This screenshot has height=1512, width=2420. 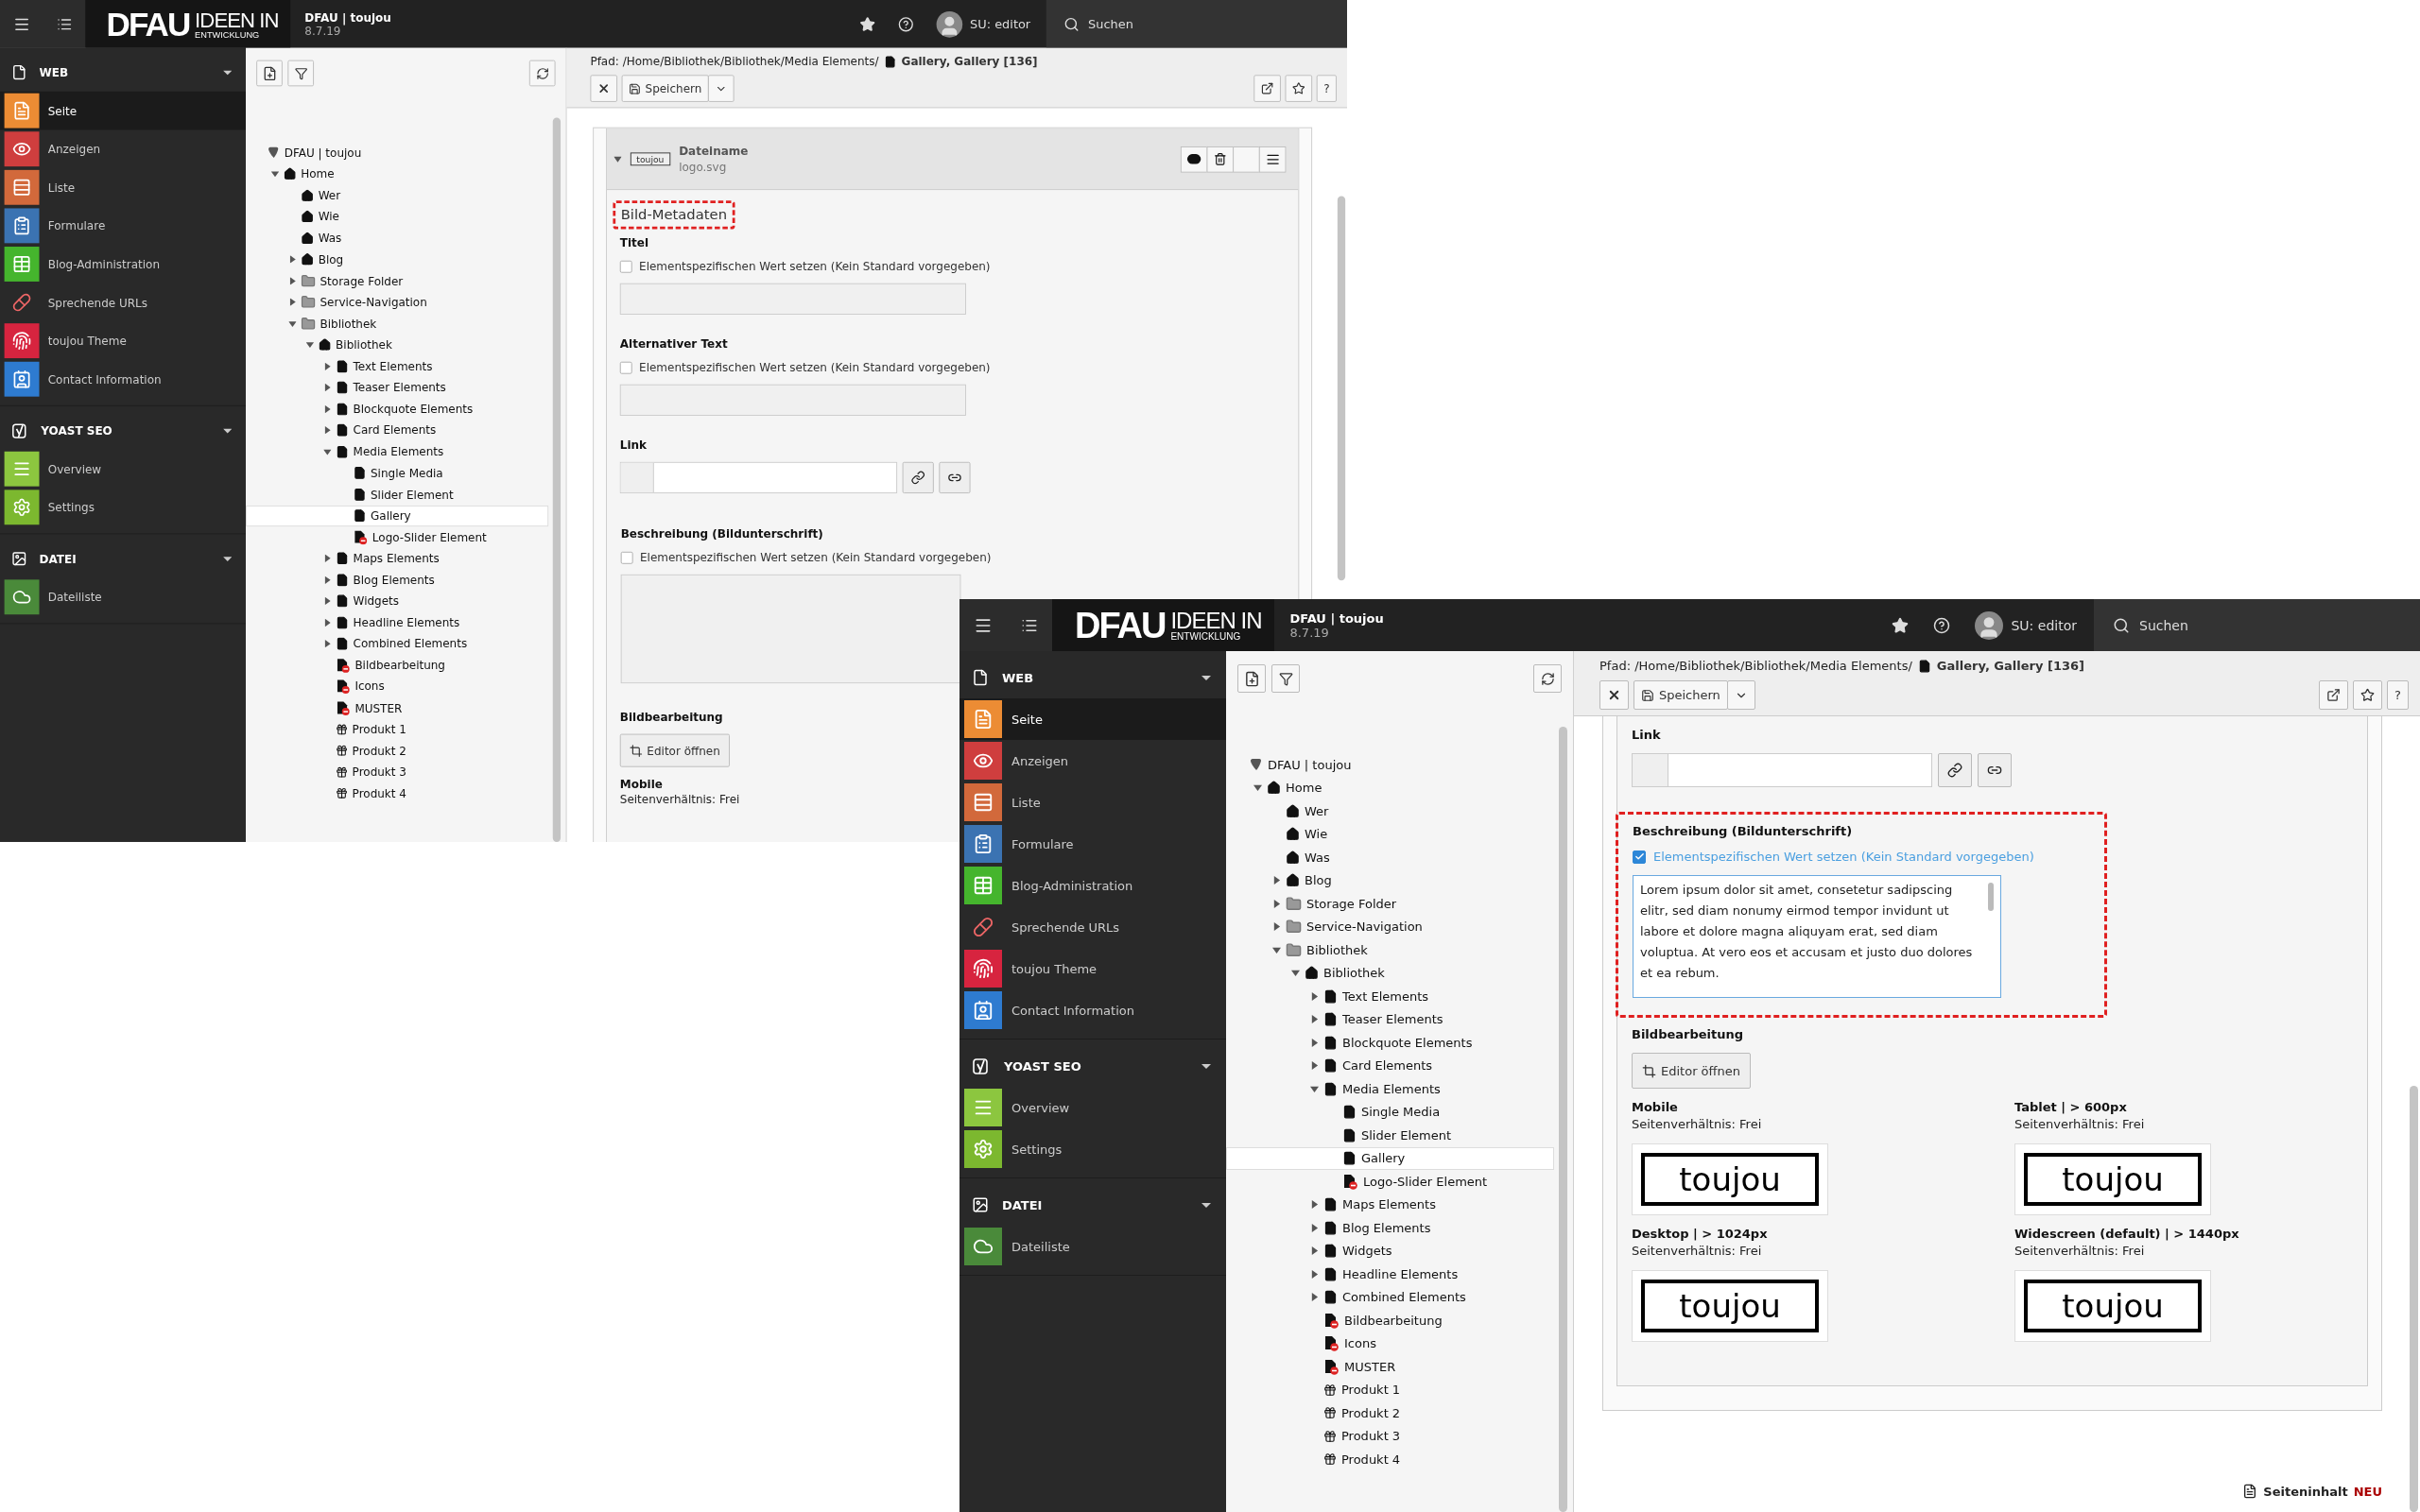 What do you see at coordinates (1614, 695) in the screenshot?
I see `close-button` at bounding box center [1614, 695].